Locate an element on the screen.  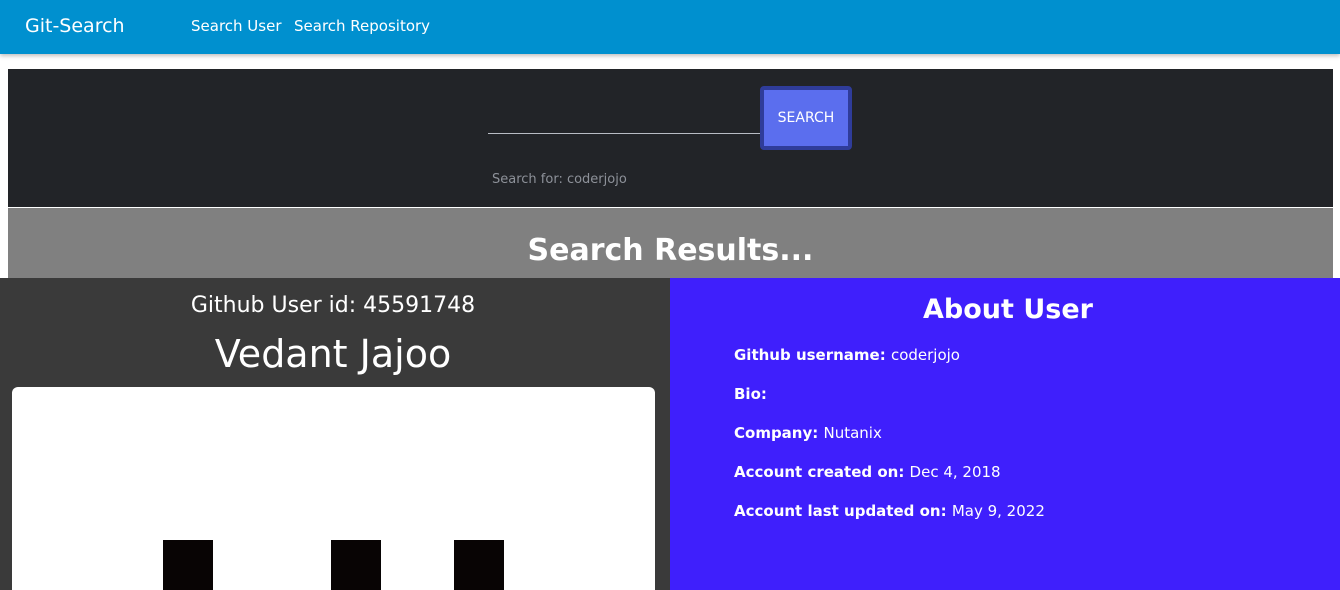
info-value: Dec 4, 2018 is located at coordinates (955, 472).